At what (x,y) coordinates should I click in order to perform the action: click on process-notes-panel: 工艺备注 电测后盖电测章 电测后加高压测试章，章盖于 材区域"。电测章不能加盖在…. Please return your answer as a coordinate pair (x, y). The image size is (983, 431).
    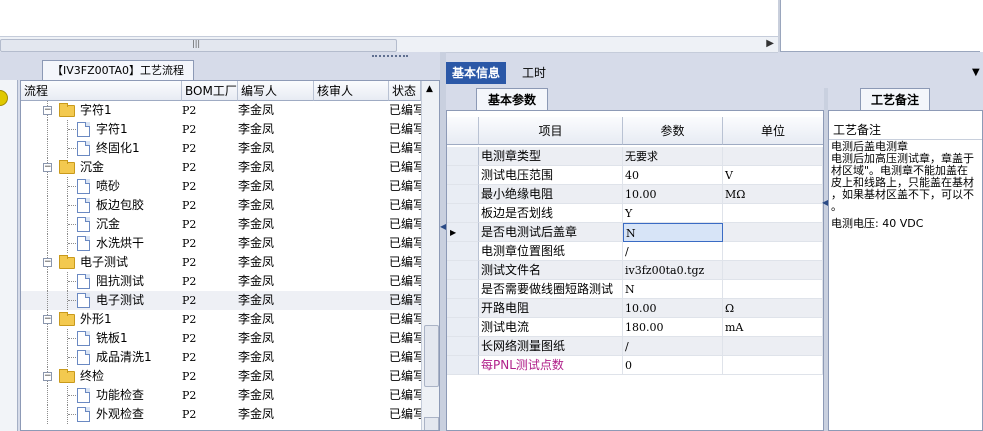
    Looking at the image, I should click on (905, 270).